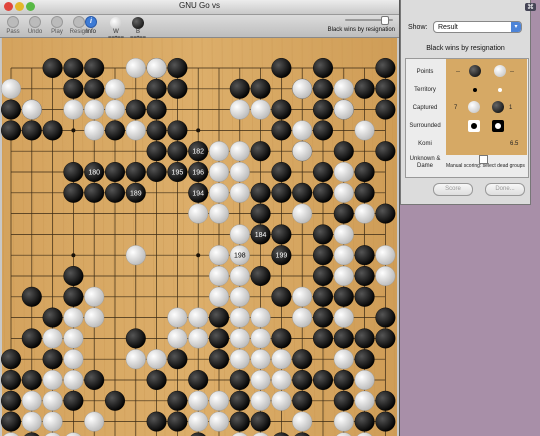 Image resolution: width=540 pixels, height=436 pixels. I want to click on captured-white-value: 1, so click(511, 108).